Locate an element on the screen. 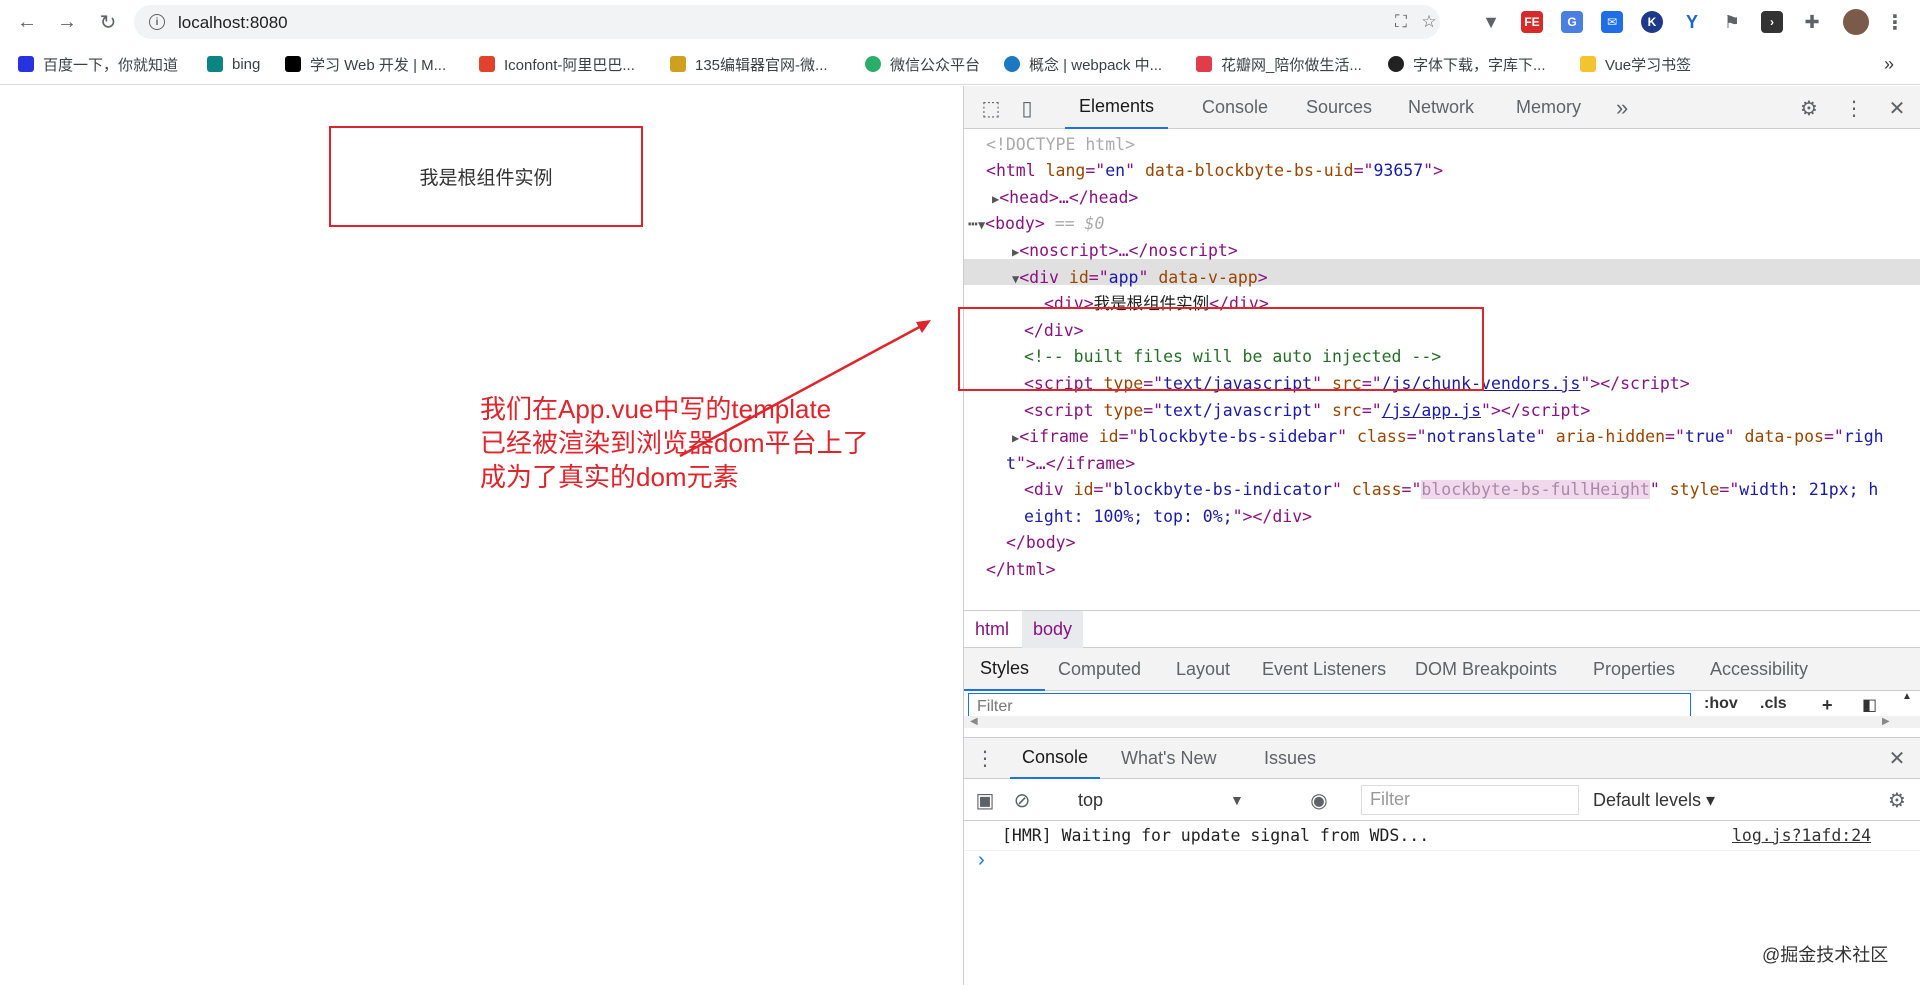 This screenshot has width=1920, height=985. close-drawer-icon: ✕ is located at coordinates (1897, 758).